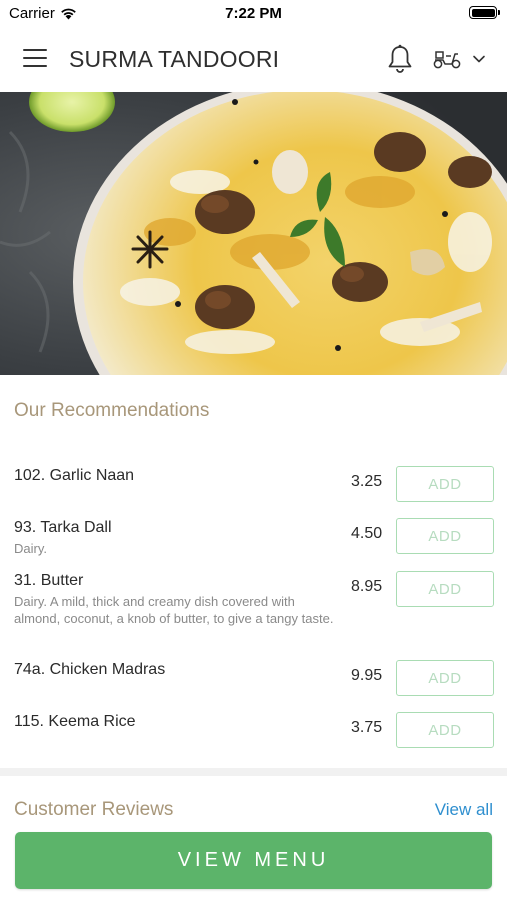  What do you see at coordinates (367, 675) in the screenshot?
I see `dish-price: 9.95` at bounding box center [367, 675].